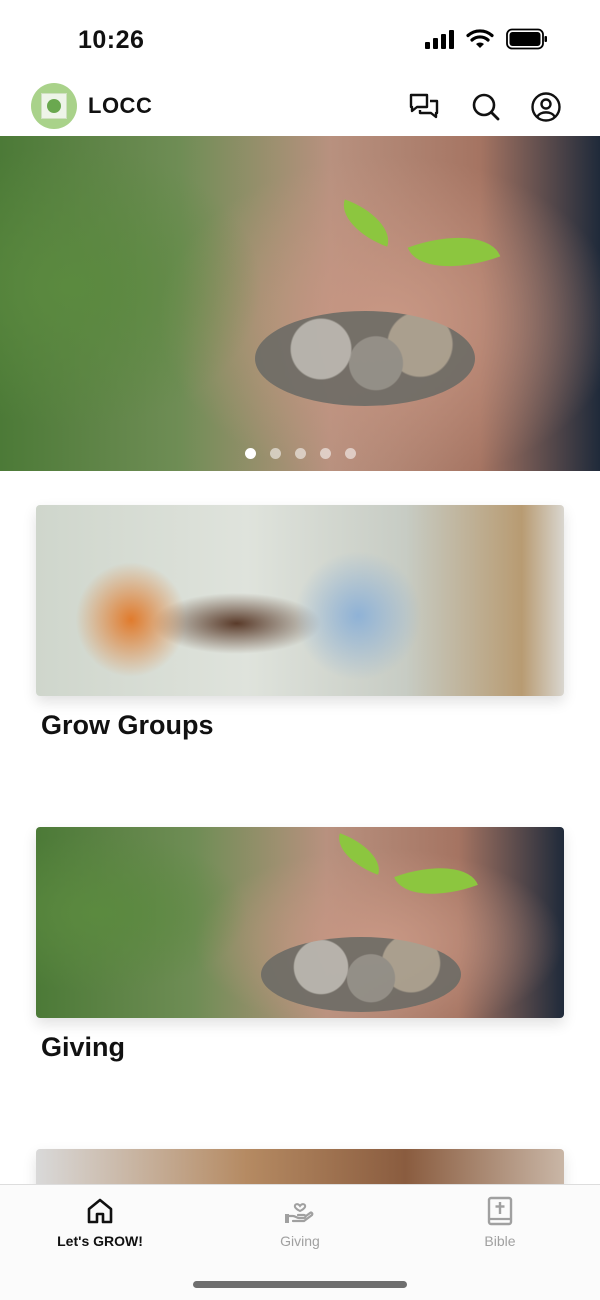  I want to click on tab-lets-grow: Let's GROW!, so click(100, 1221).